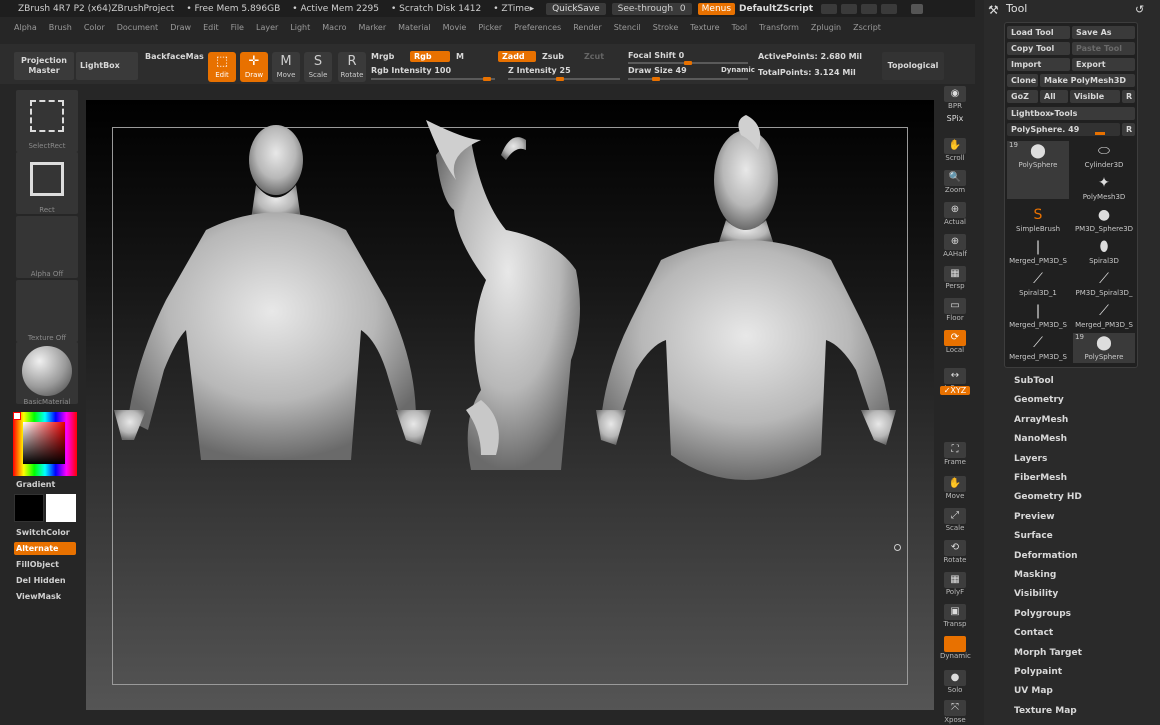 This screenshot has width=1160, height=725. What do you see at coordinates (137, 27) in the screenshot?
I see `menu-document: Document` at bounding box center [137, 27].